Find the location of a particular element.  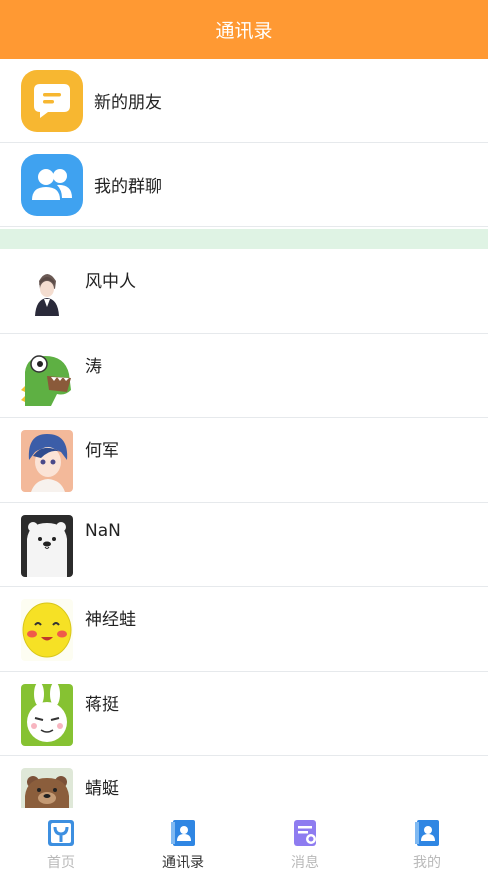

group-people-icon is located at coordinates (52, 184).